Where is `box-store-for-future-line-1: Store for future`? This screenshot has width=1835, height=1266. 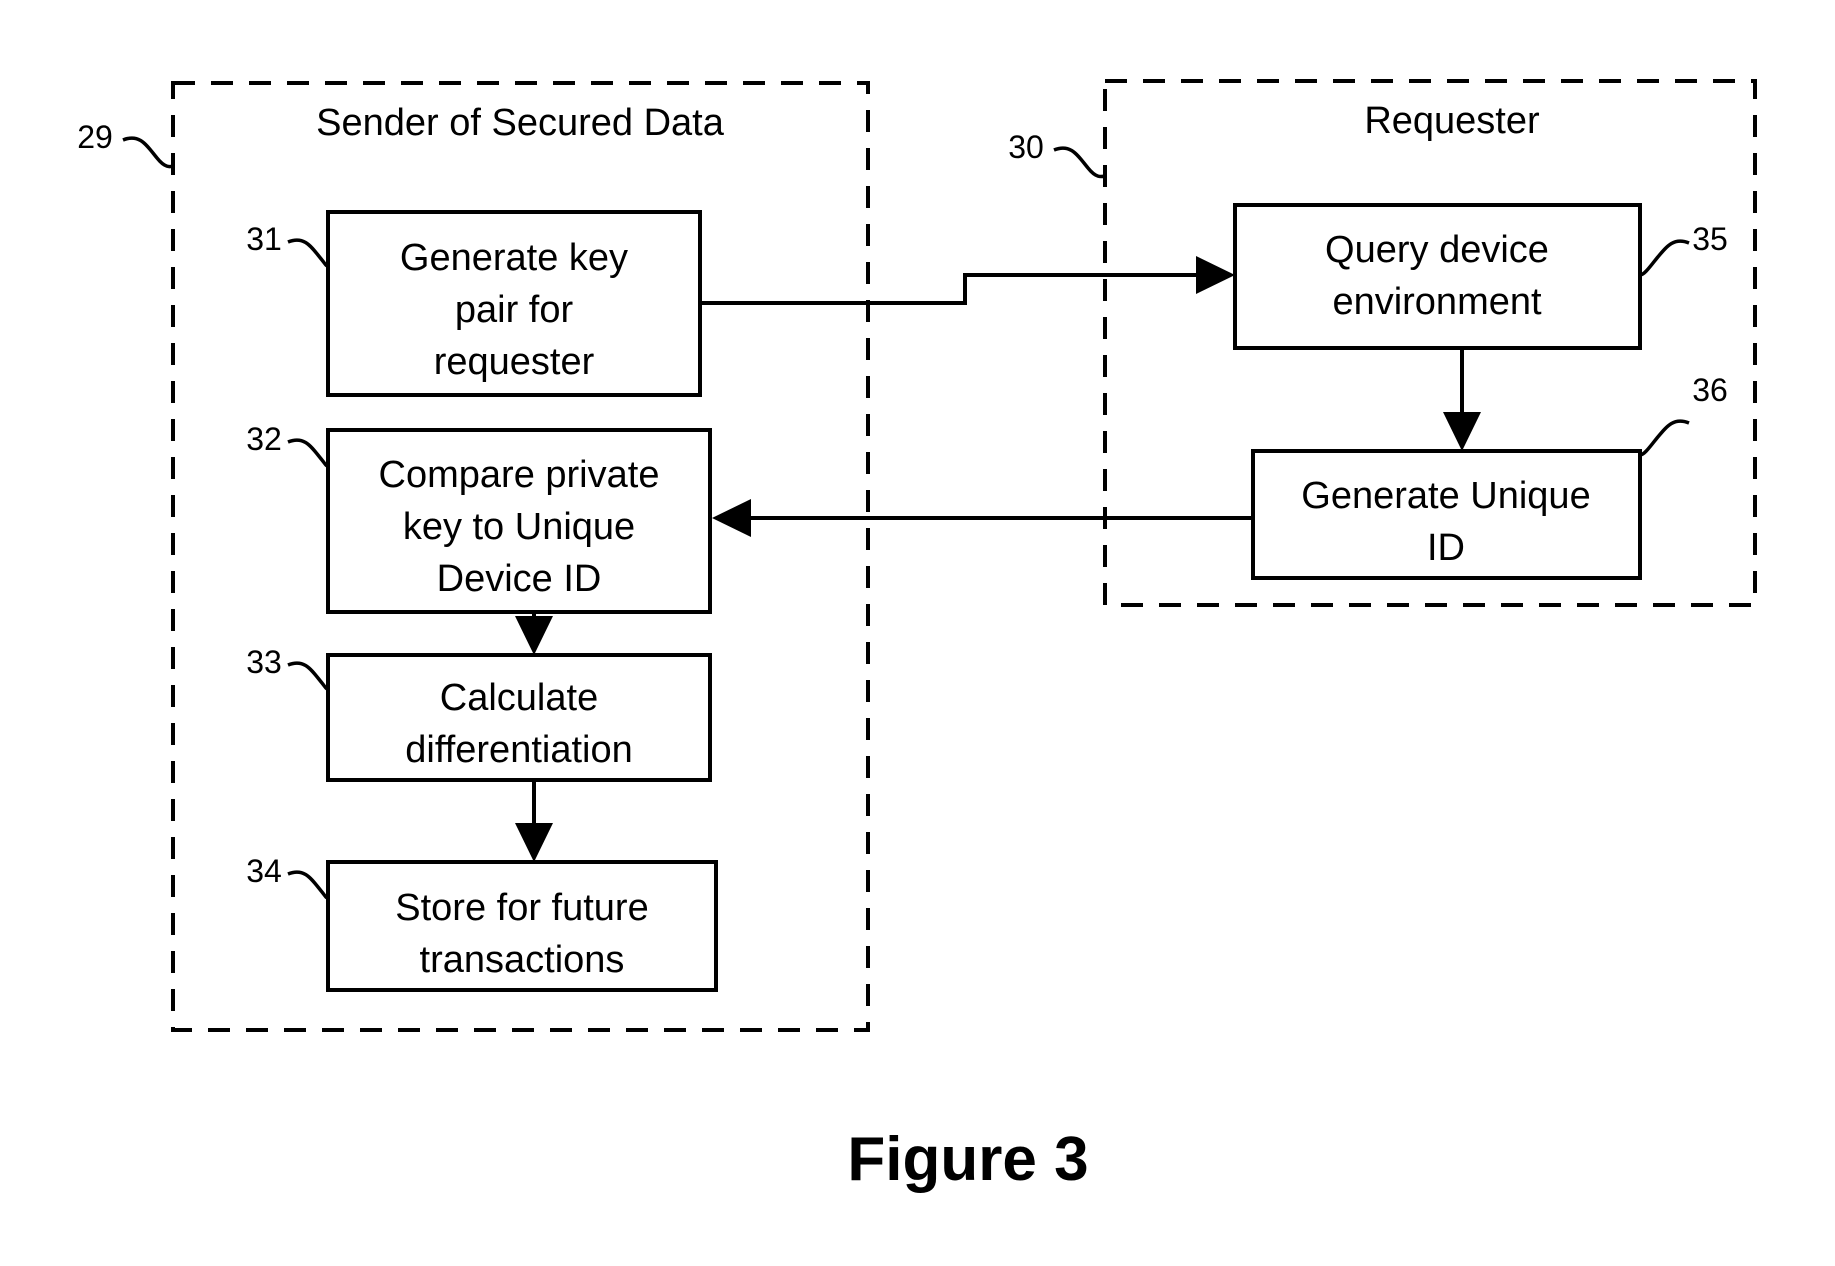
box-store-for-future-line-1: Store for future is located at coordinates (521, 908).